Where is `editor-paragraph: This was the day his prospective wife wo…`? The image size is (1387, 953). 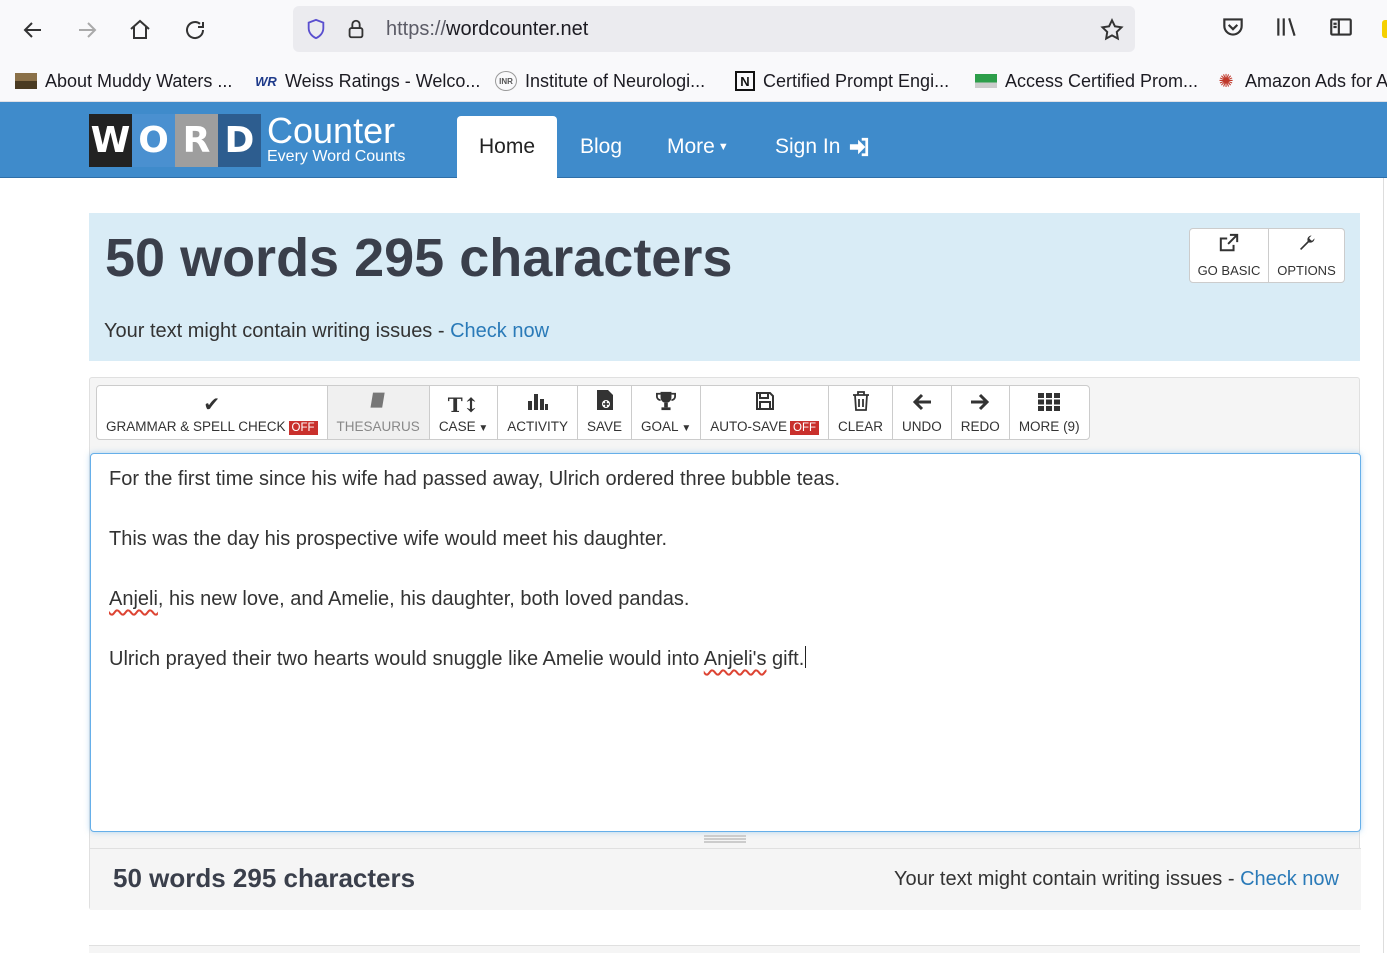
editor-paragraph: This was the day his prospective wife wo… is located at coordinates (388, 539).